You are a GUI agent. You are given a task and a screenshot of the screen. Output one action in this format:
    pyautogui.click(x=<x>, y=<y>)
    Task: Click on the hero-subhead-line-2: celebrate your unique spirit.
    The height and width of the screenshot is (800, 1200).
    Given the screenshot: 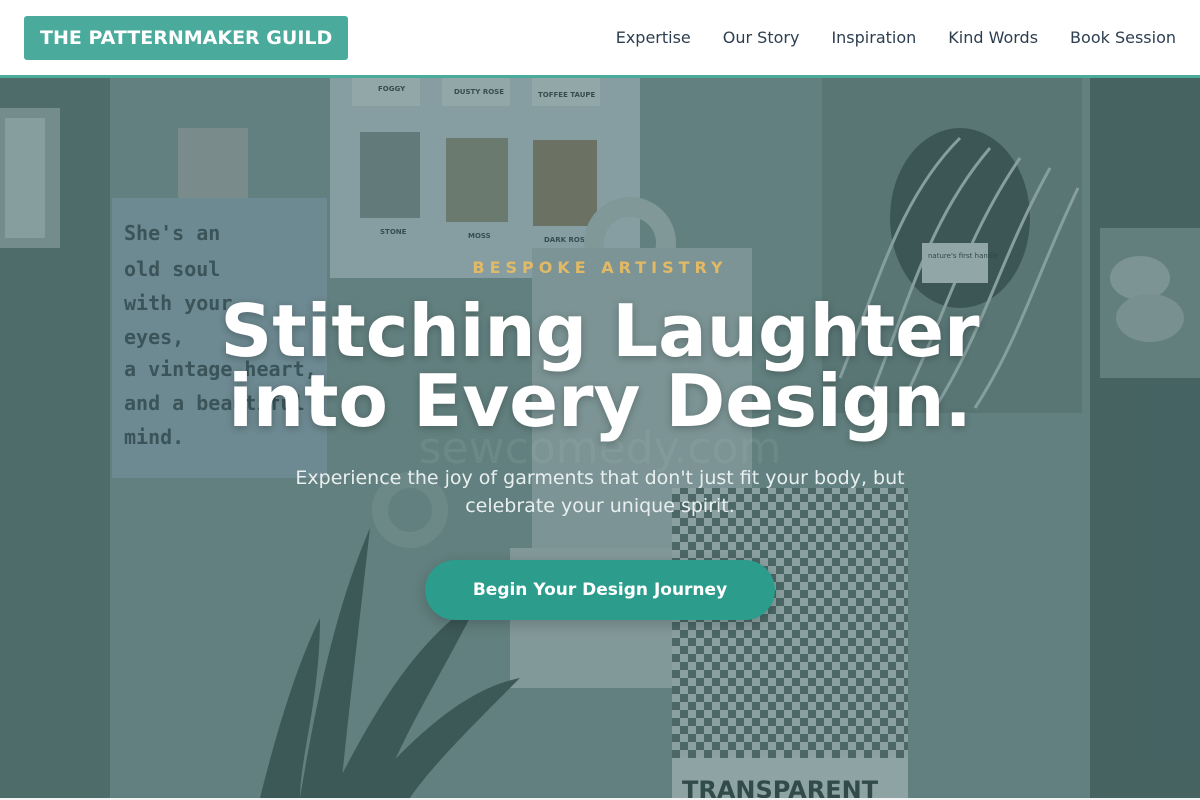 What is the action you would take?
    pyautogui.click(x=600, y=506)
    